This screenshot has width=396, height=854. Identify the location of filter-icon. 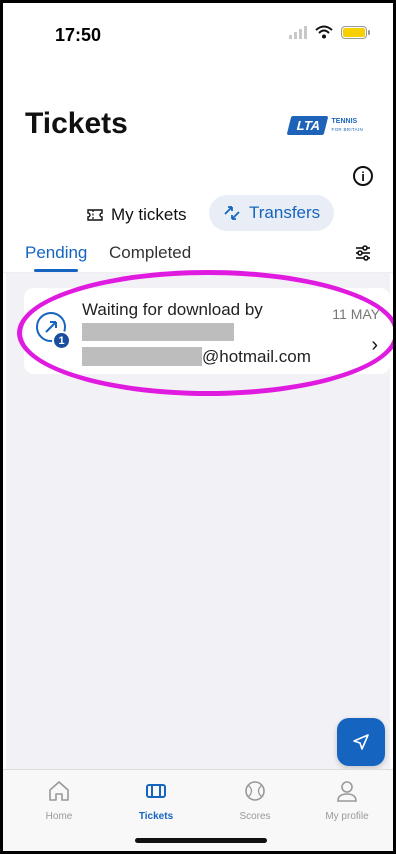
(363, 253).